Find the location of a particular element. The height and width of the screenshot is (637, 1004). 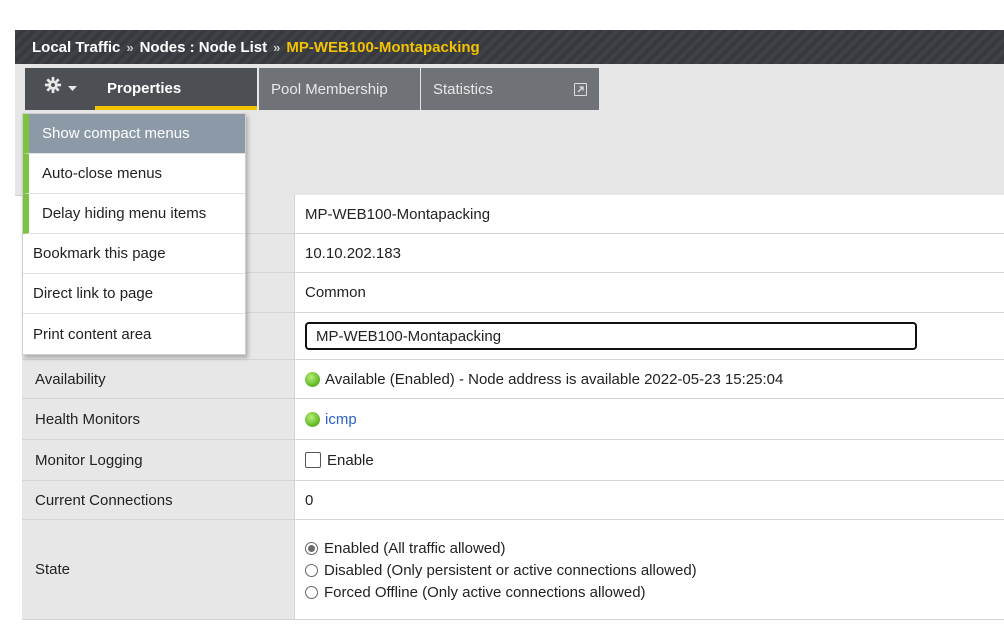

tab-pool-membership: Pool Membership is located at coordinates (339, 89).